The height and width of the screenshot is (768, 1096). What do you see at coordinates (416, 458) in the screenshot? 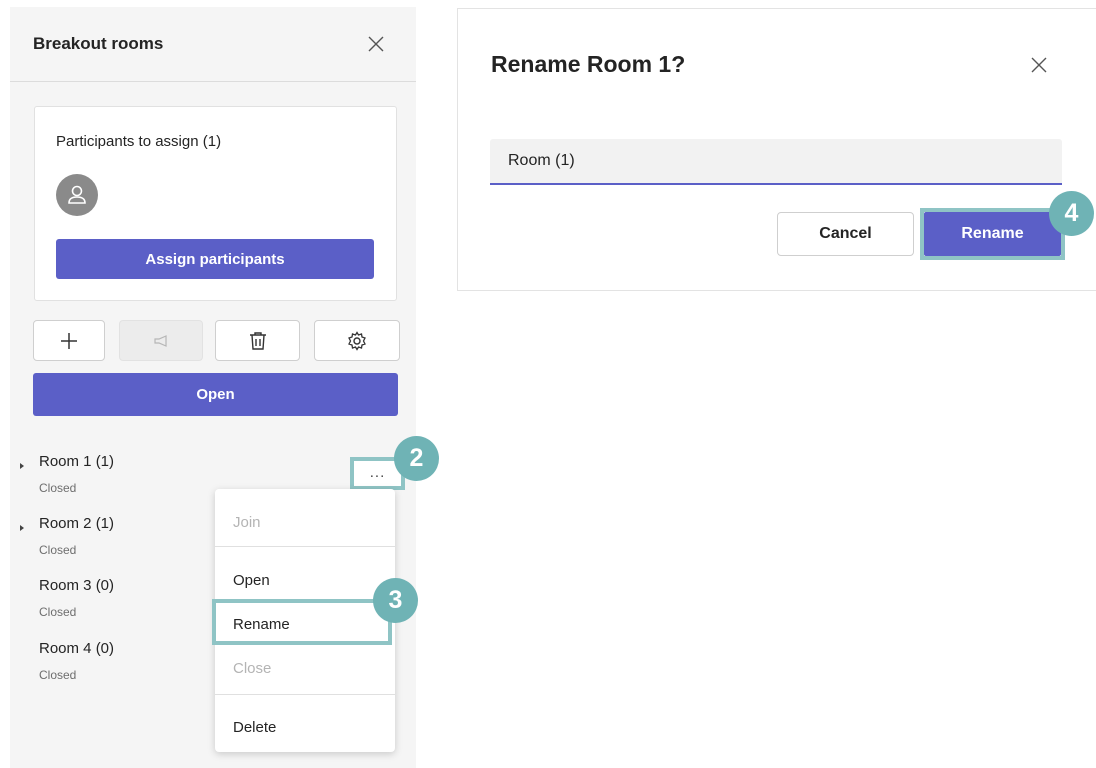
I see `step-badge-2: 2` at bounding box center [416, 458].